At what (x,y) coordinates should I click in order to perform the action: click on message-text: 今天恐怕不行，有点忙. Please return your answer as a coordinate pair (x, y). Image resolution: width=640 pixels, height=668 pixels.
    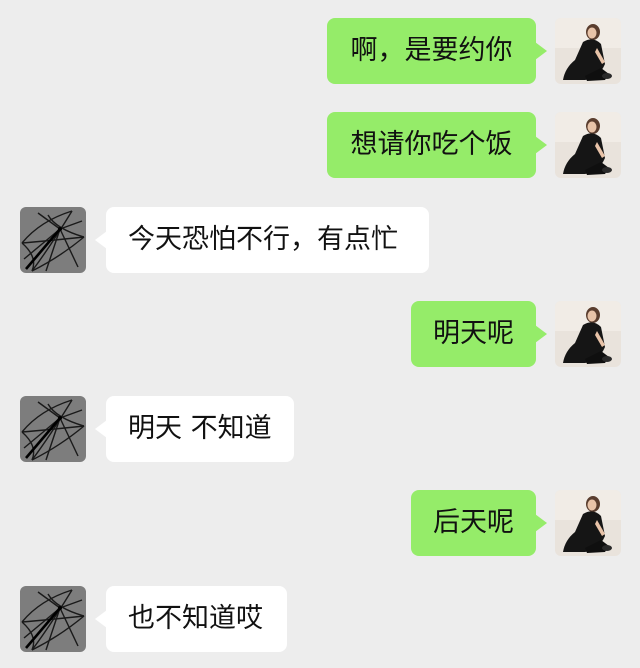
    Looking at the image, I should click on (263, 239).